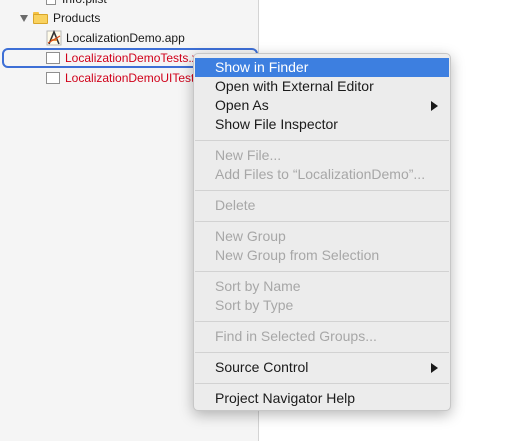  I want to click on menu-item-label: Open As, so click(242, 105).